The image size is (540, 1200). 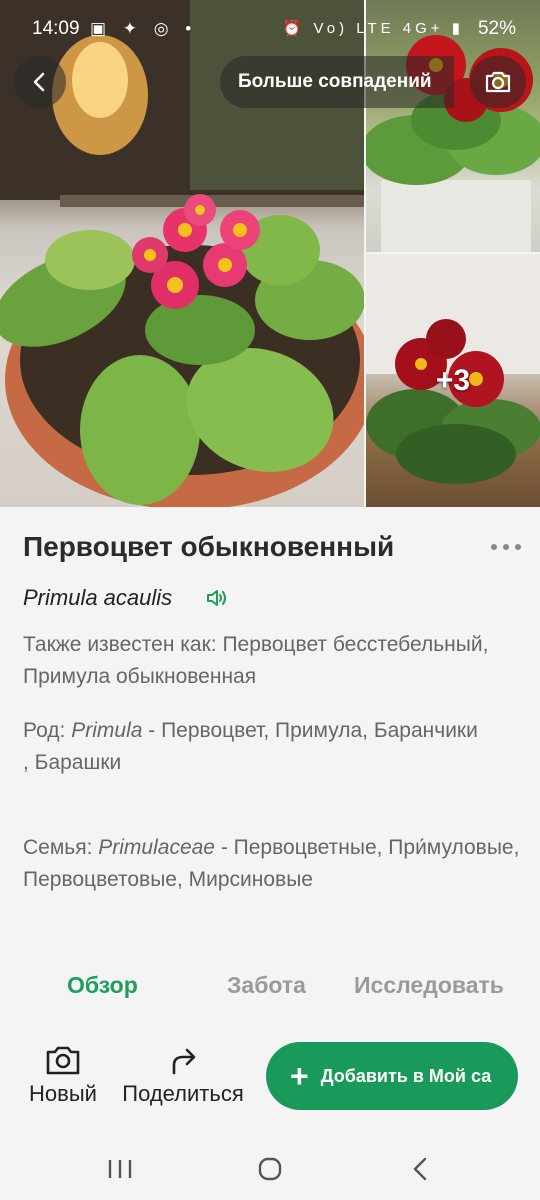 What do you see at coordinates (144, 28) in the screenshot?
I see `notification-icons: ▣ ✦ ◎ •` at bounding box center [144, 28].